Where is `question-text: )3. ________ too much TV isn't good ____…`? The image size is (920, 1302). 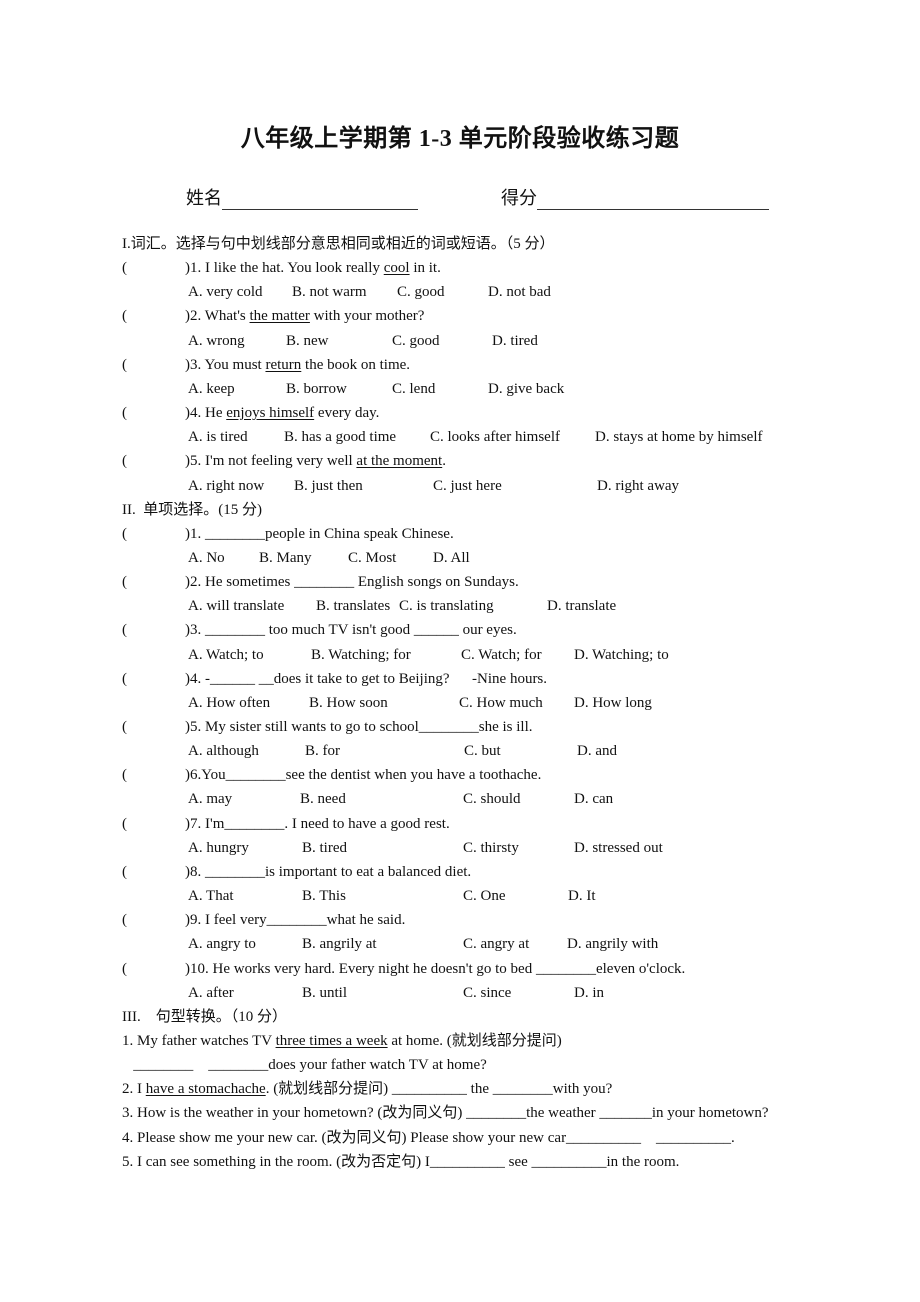
question-text: )3. ________ too much TV isn't good ____… is located at coordinates (351, 630).